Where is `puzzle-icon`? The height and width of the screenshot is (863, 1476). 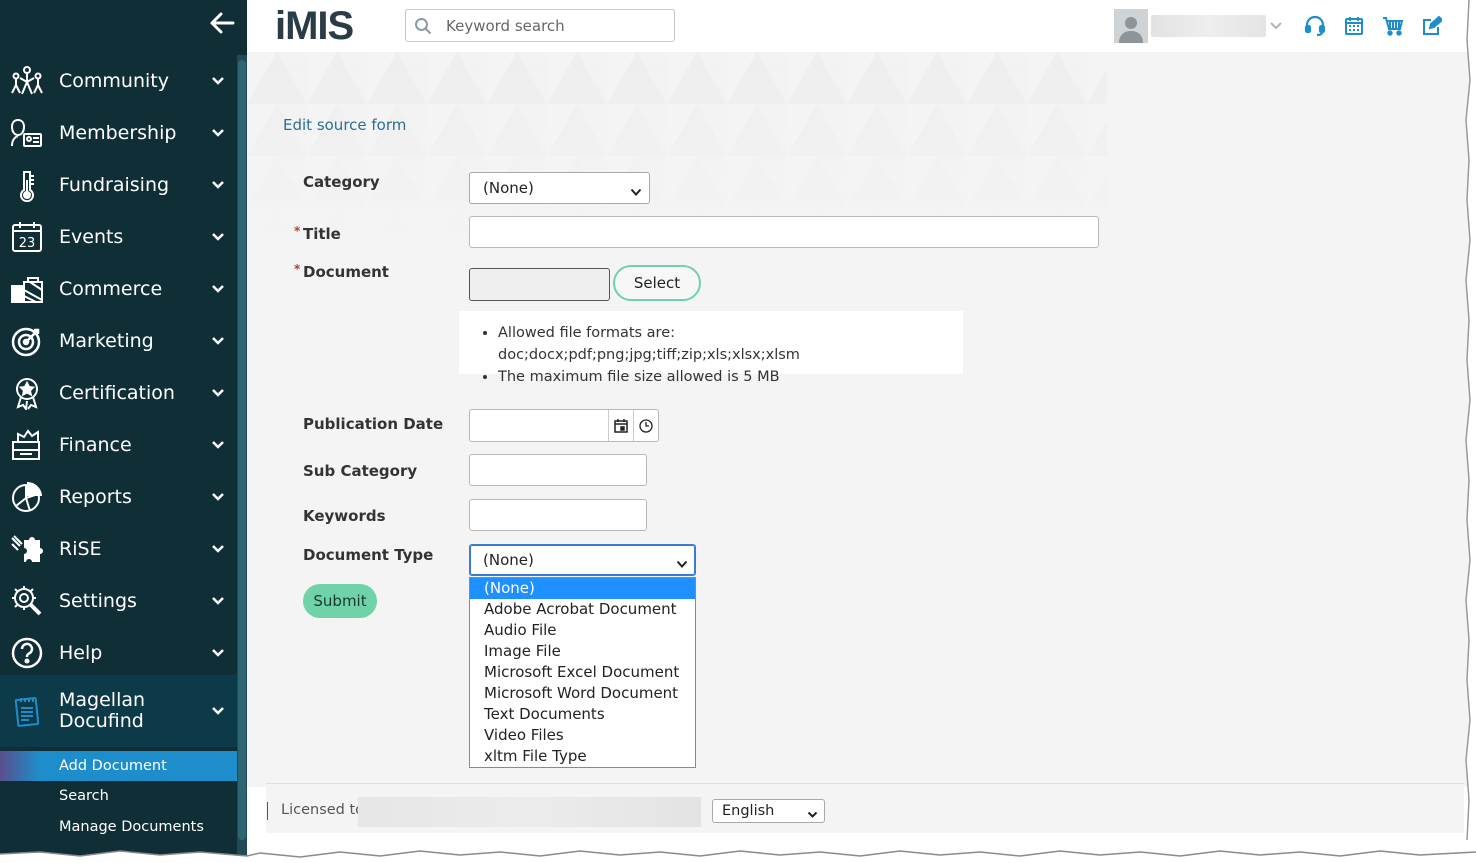
puzzle-icon is located at coordinates (27, 549).